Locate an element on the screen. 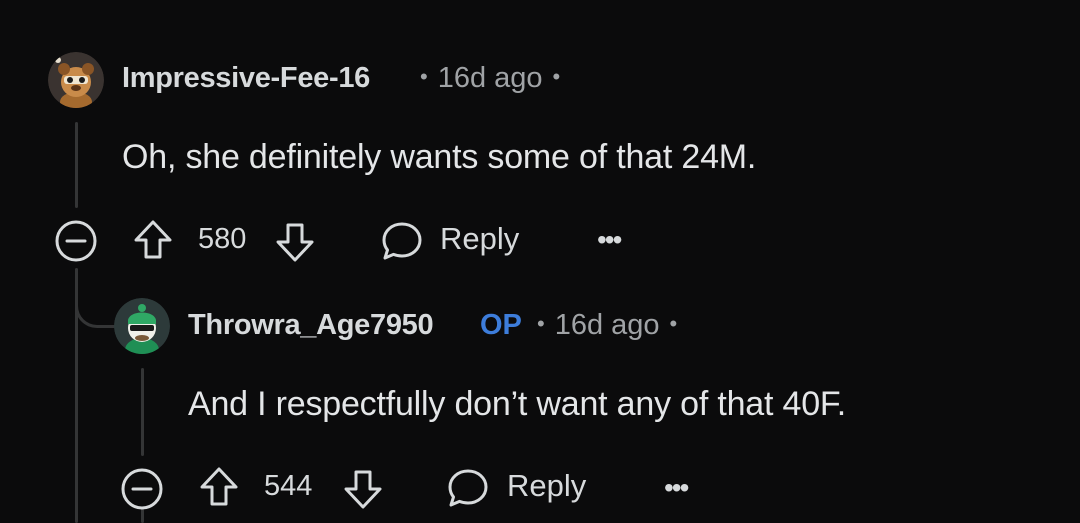 Image resolution: width=1080 pixels, height=523 pixels. comment-username: Throwra_Age7950 is located at coordinates (311, 325).